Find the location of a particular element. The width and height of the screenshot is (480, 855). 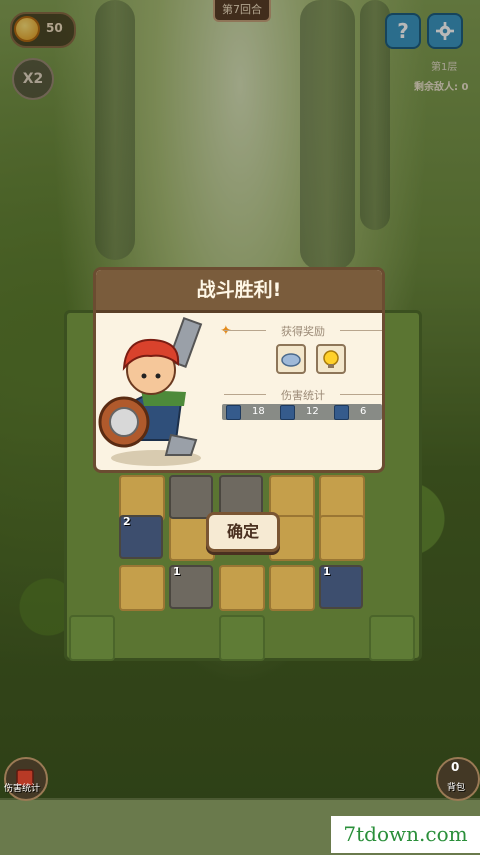

helmet-piece: 2 is located at coordinates (141, 537).